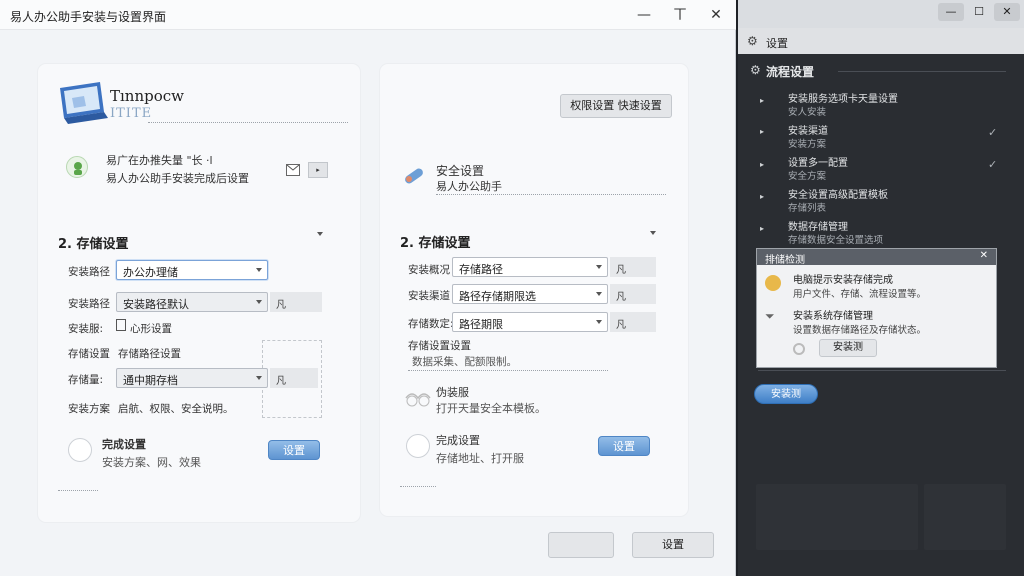 This screenshot has height=576, width=1024. I want to click on storage-select: 通中期存档, so click(192, 378).